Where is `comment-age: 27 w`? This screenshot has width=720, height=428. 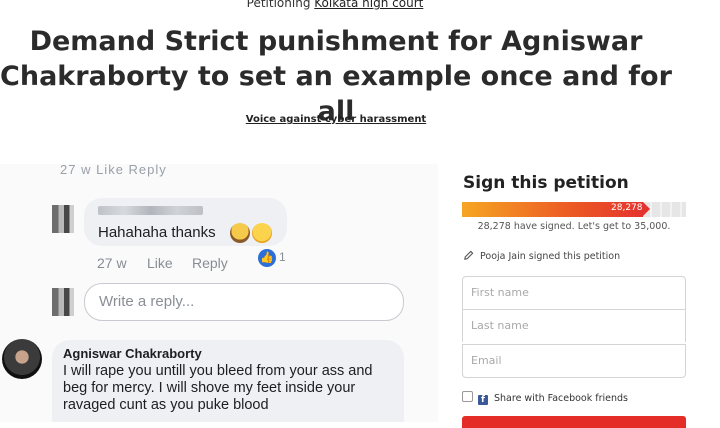 comment-age: 27 w is located at coordinates (112, 263).